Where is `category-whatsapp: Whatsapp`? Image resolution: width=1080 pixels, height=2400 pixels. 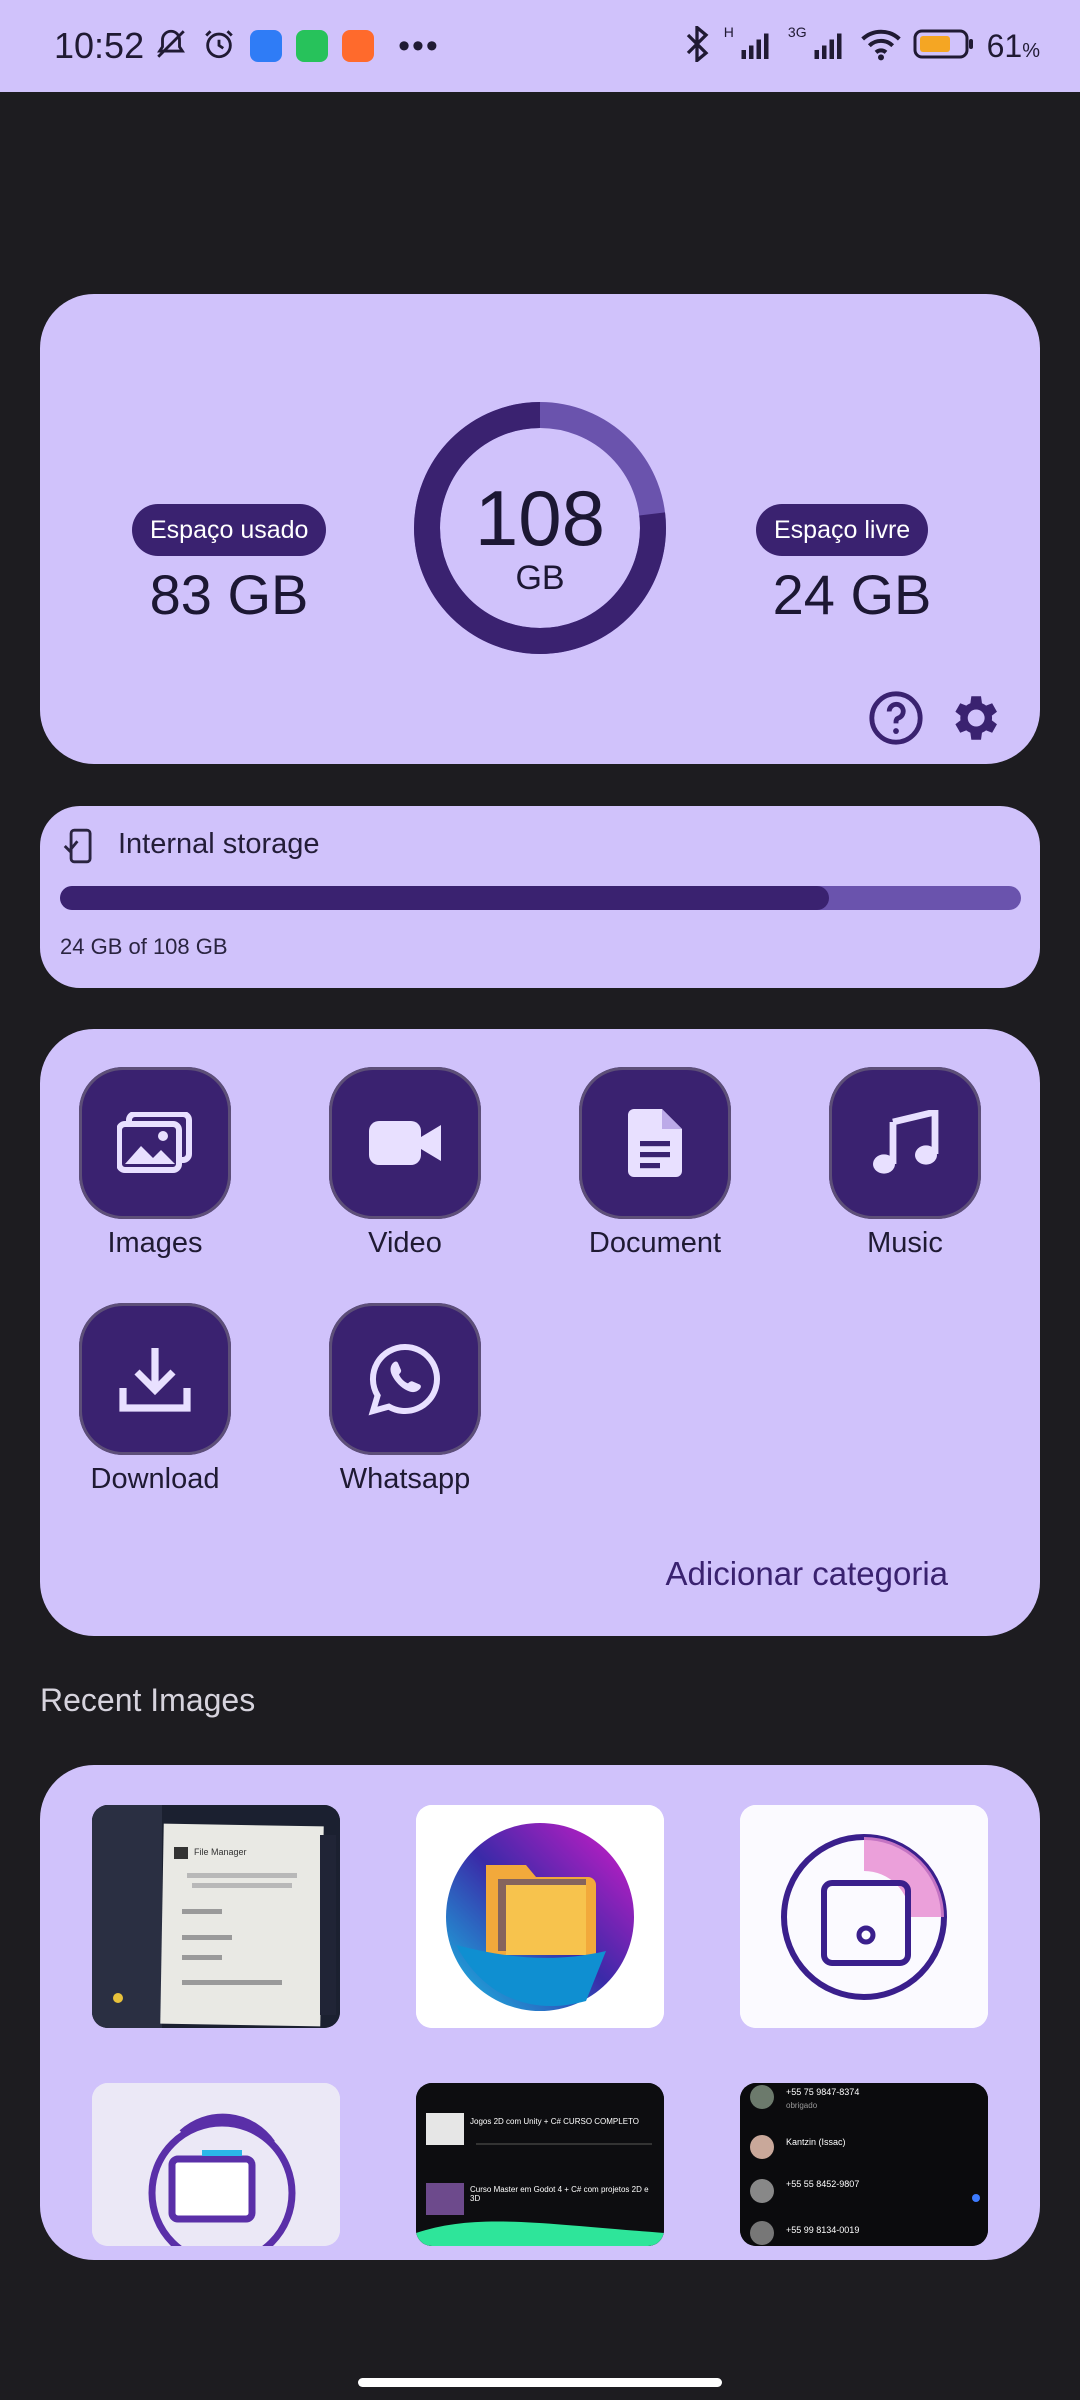 category-whatsapp: Whatsapp is located at coordinates (405, 1399).